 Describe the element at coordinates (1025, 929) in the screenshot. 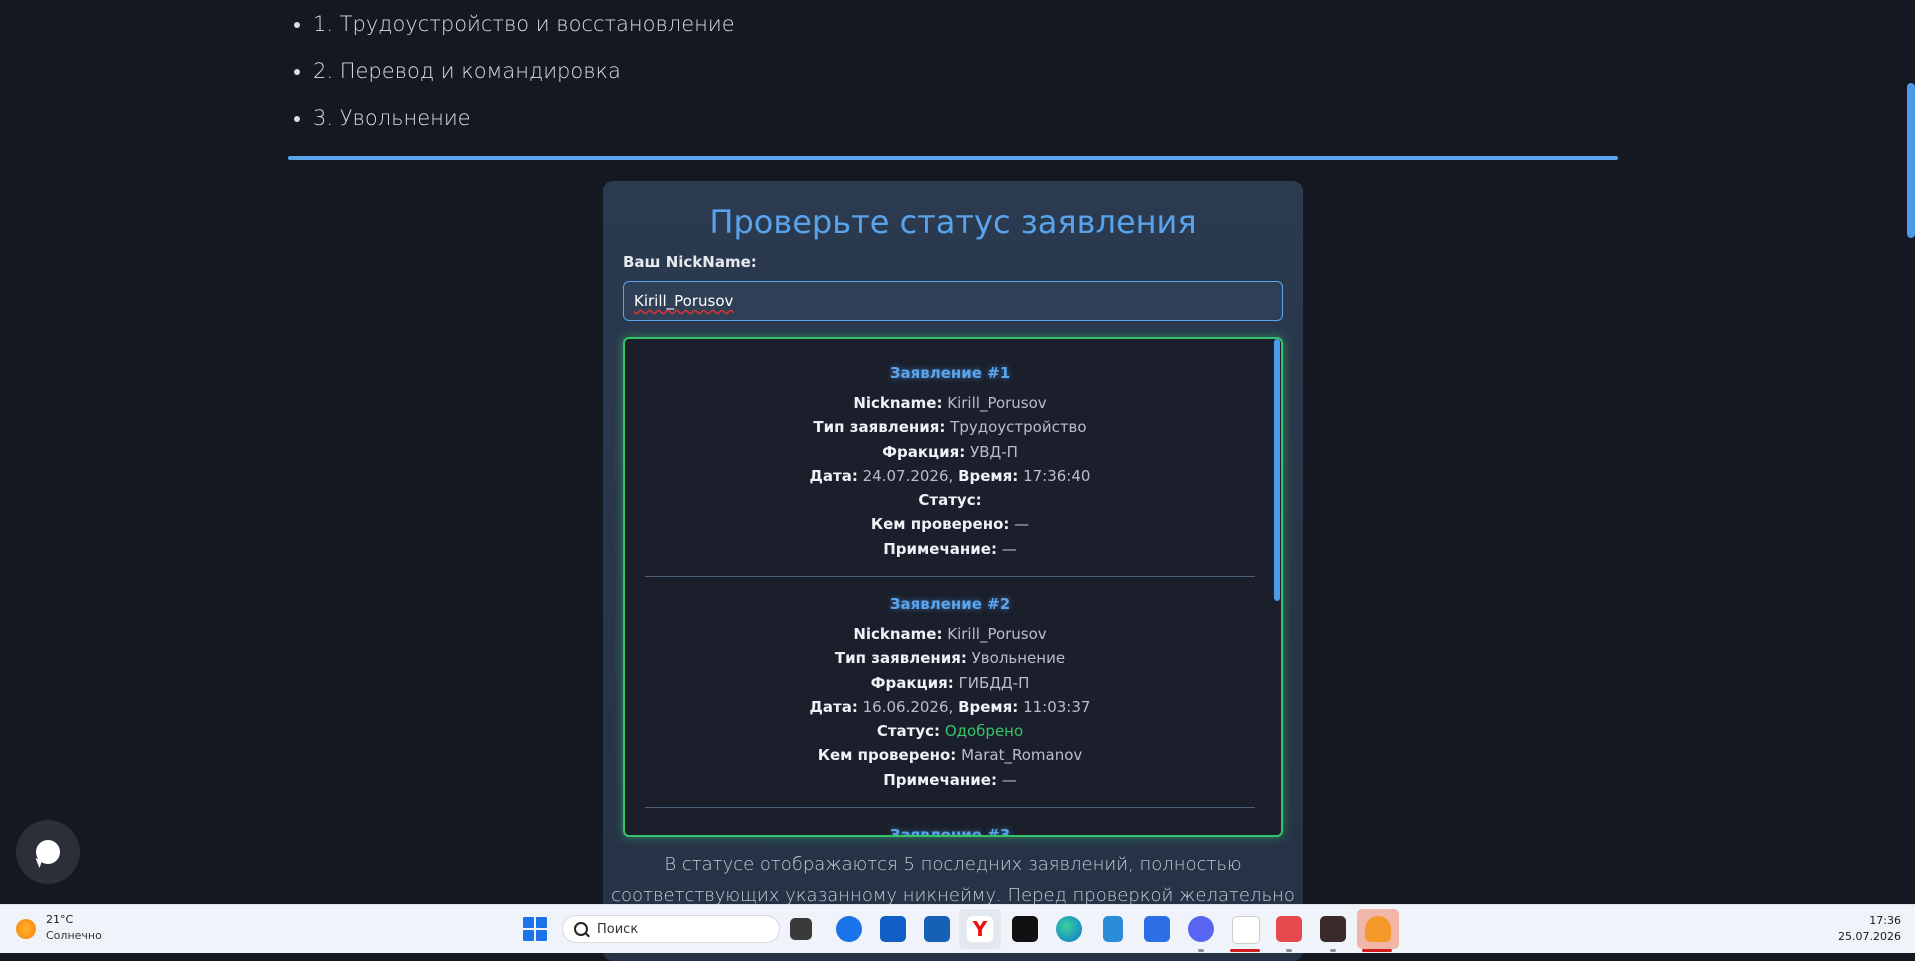

I see `capcut-icon` at that location.